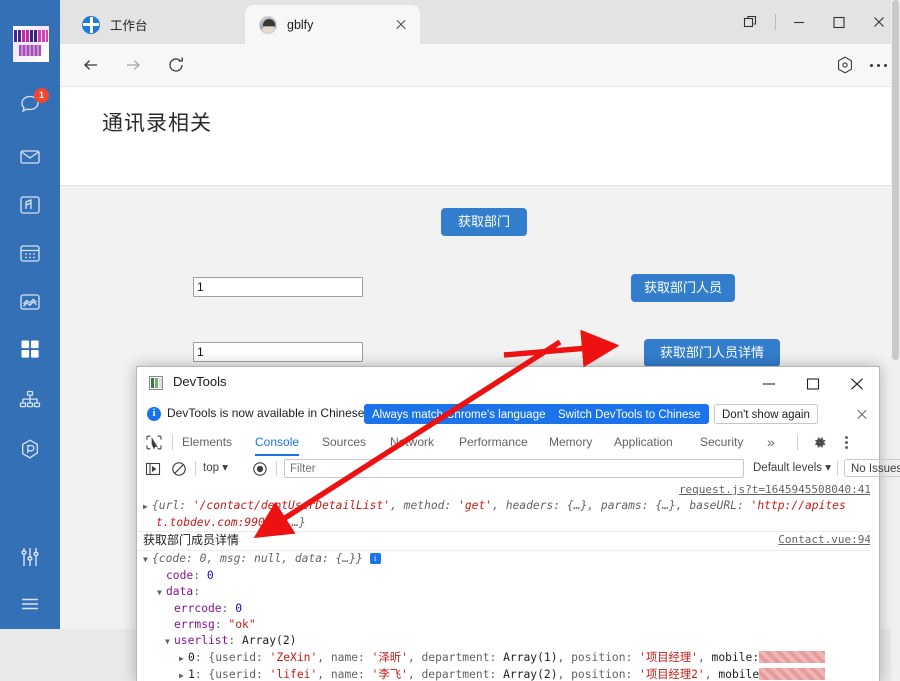 Image resolution: width=900 pixels, height=681 pixels. What do you see at coordinates (300, 24) in the screenshot?
I see `tab-label: gblfy` at bounding box center [300, 24].